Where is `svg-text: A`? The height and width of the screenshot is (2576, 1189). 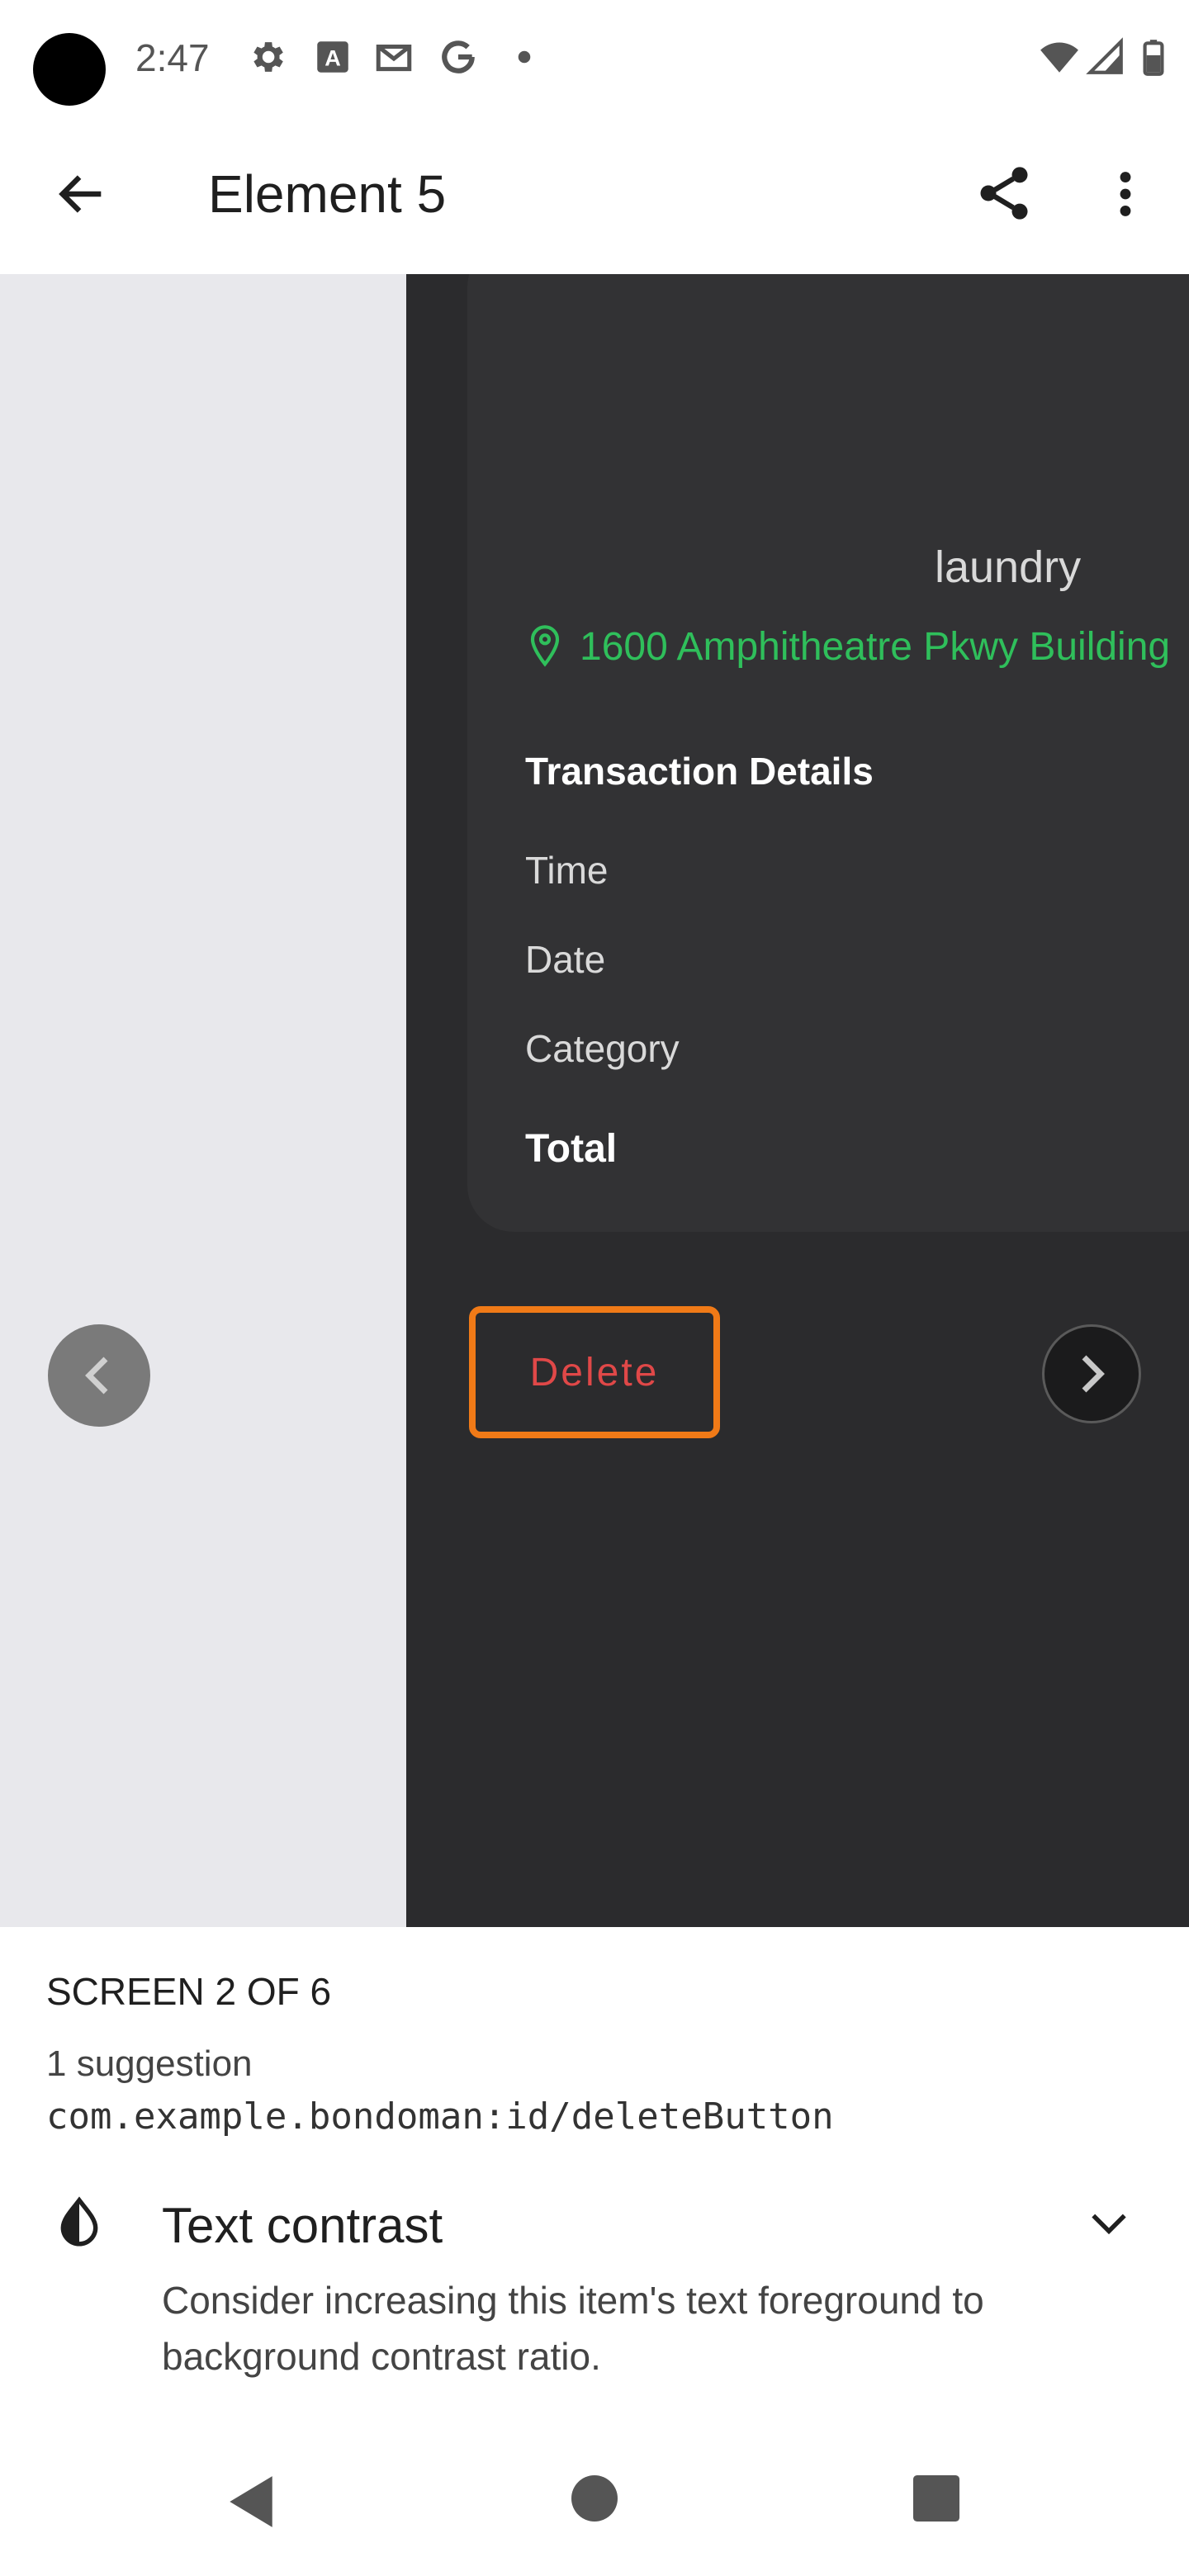
svg-text: A is located at coordinates (332, 57).